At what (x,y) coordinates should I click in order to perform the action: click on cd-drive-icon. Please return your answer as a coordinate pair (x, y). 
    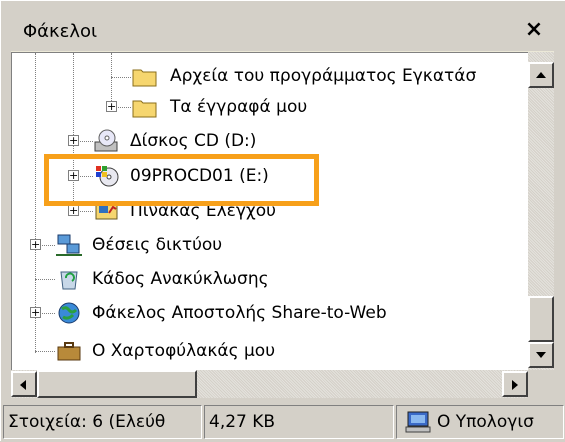
    Looking at the image, I should click on (106, 140).